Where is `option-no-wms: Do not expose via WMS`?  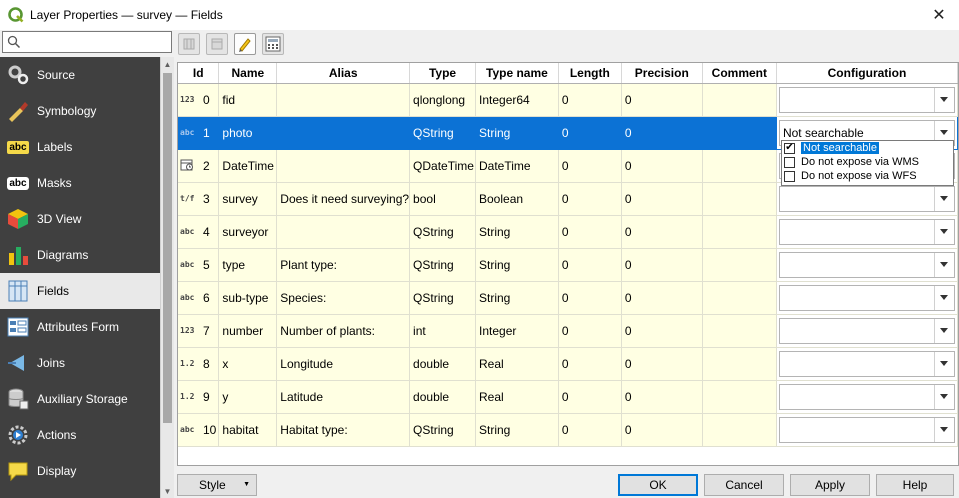 option-no-wms: Do not expose via WMS is located at coordinates (867, 162).